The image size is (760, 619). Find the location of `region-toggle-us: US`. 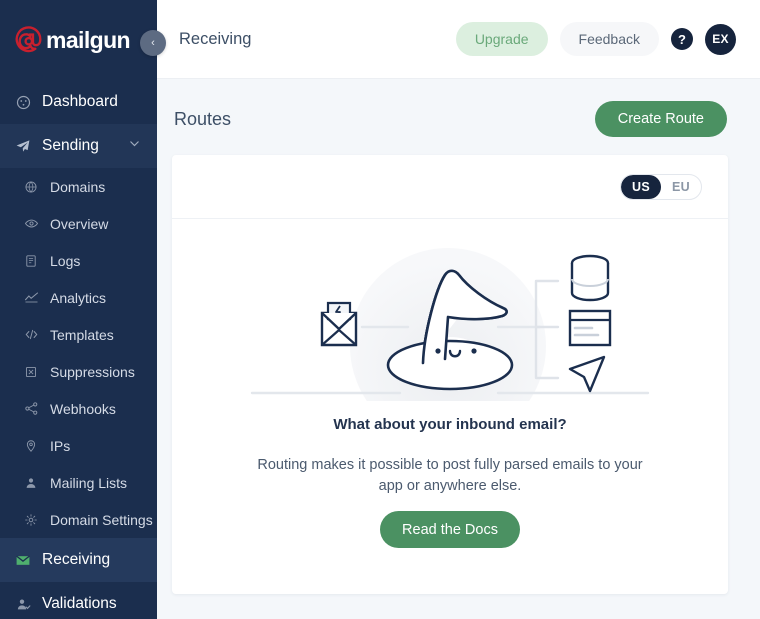

region-toggle-us: US is located at coordinates (641, 186).